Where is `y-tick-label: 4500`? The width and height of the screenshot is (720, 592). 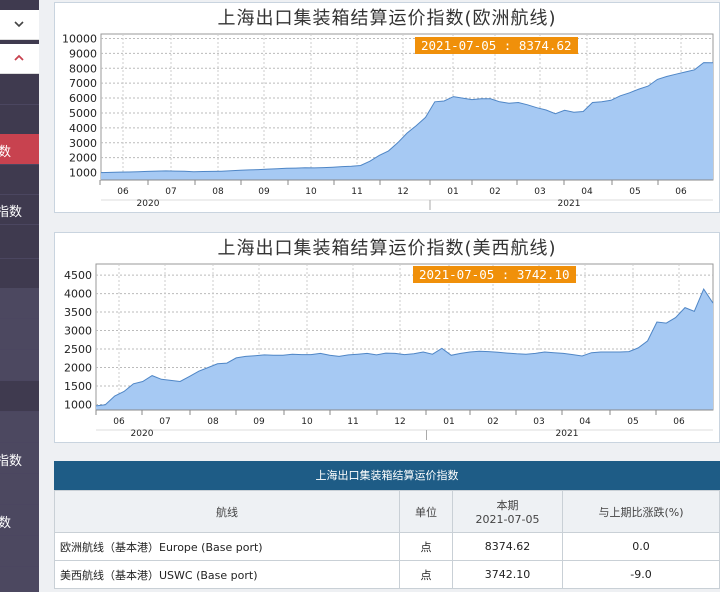 y-tick-label: 4500 is located at coordinates (78, 275).